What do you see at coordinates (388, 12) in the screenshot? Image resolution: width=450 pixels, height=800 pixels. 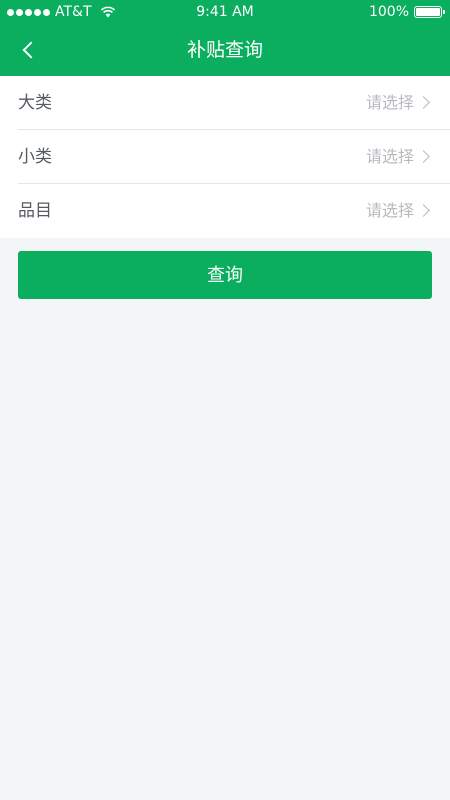 I see `battery-percent: 100%` at bounding box center [388, 12].